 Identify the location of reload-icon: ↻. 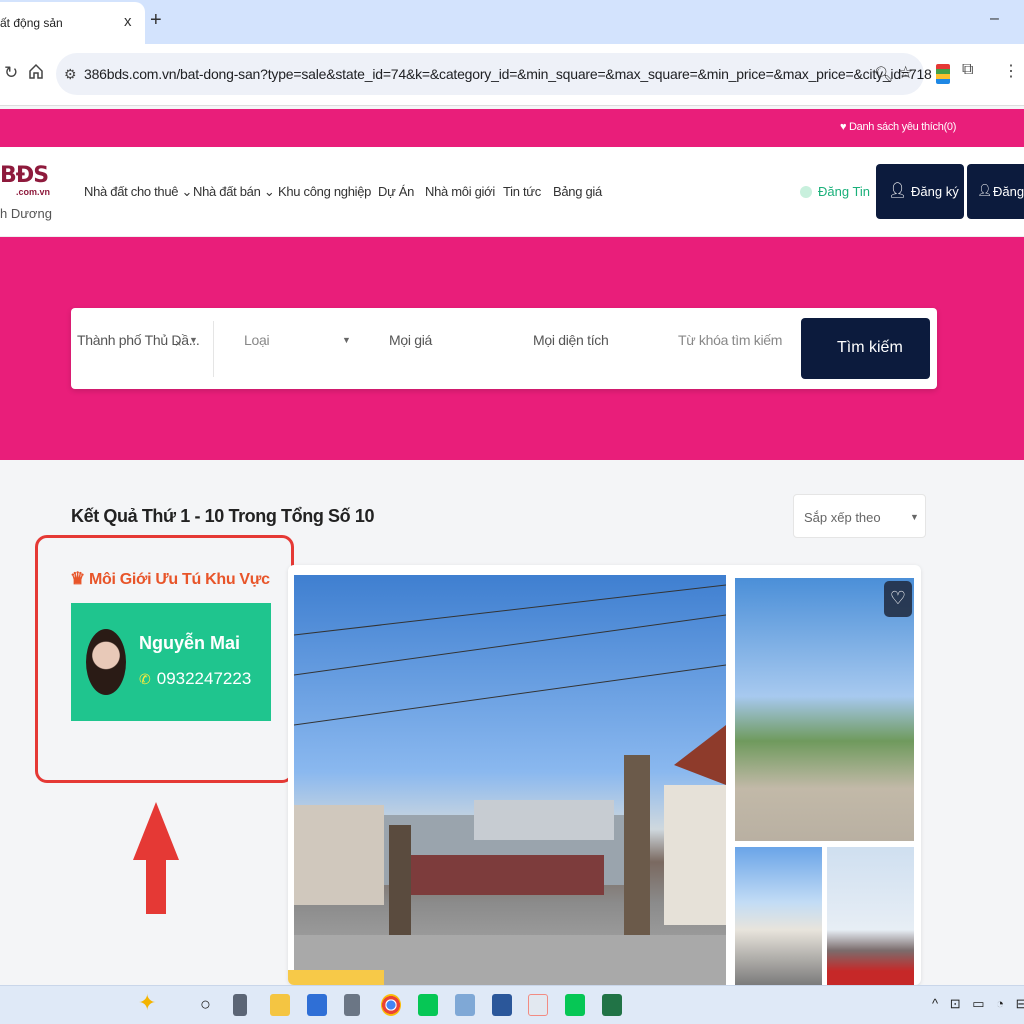
(11, 73).